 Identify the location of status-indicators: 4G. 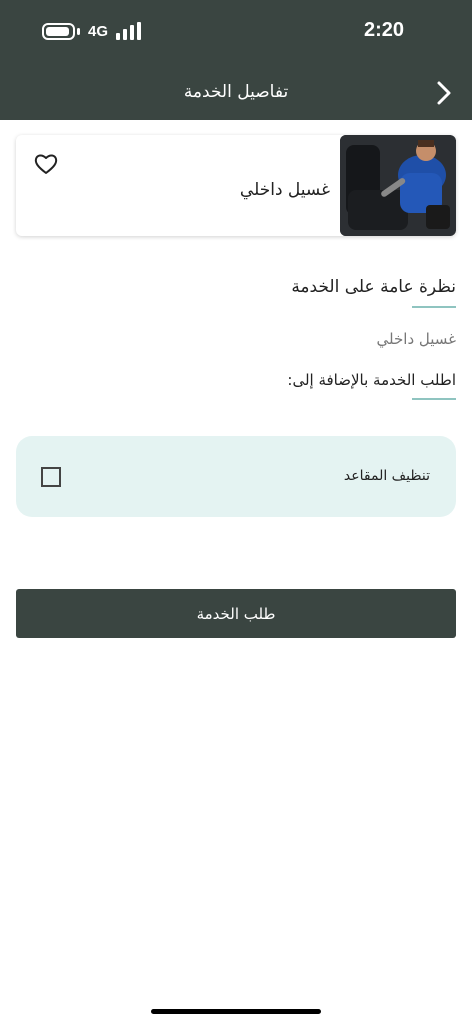
(92, 31).